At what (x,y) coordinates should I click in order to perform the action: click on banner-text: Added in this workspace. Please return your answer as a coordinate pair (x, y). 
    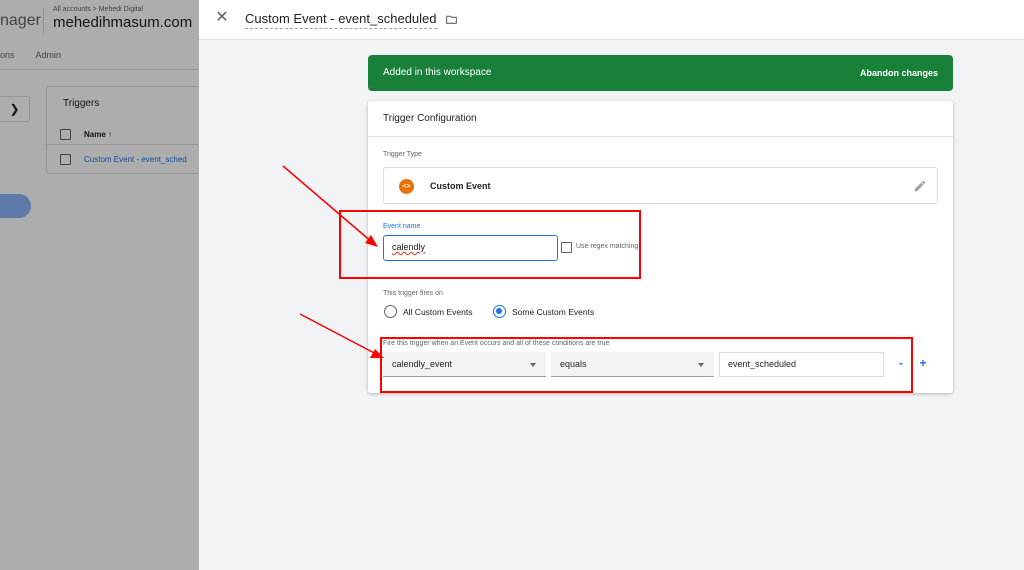
    Looking at the image, I should click on (437, 72).